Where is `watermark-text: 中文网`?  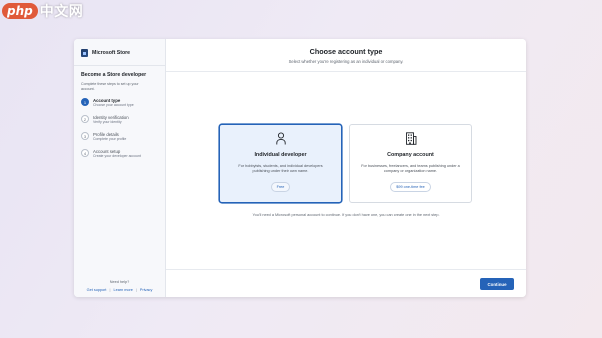 watermark-text: 中文网 is located at coordinates (61, 12).